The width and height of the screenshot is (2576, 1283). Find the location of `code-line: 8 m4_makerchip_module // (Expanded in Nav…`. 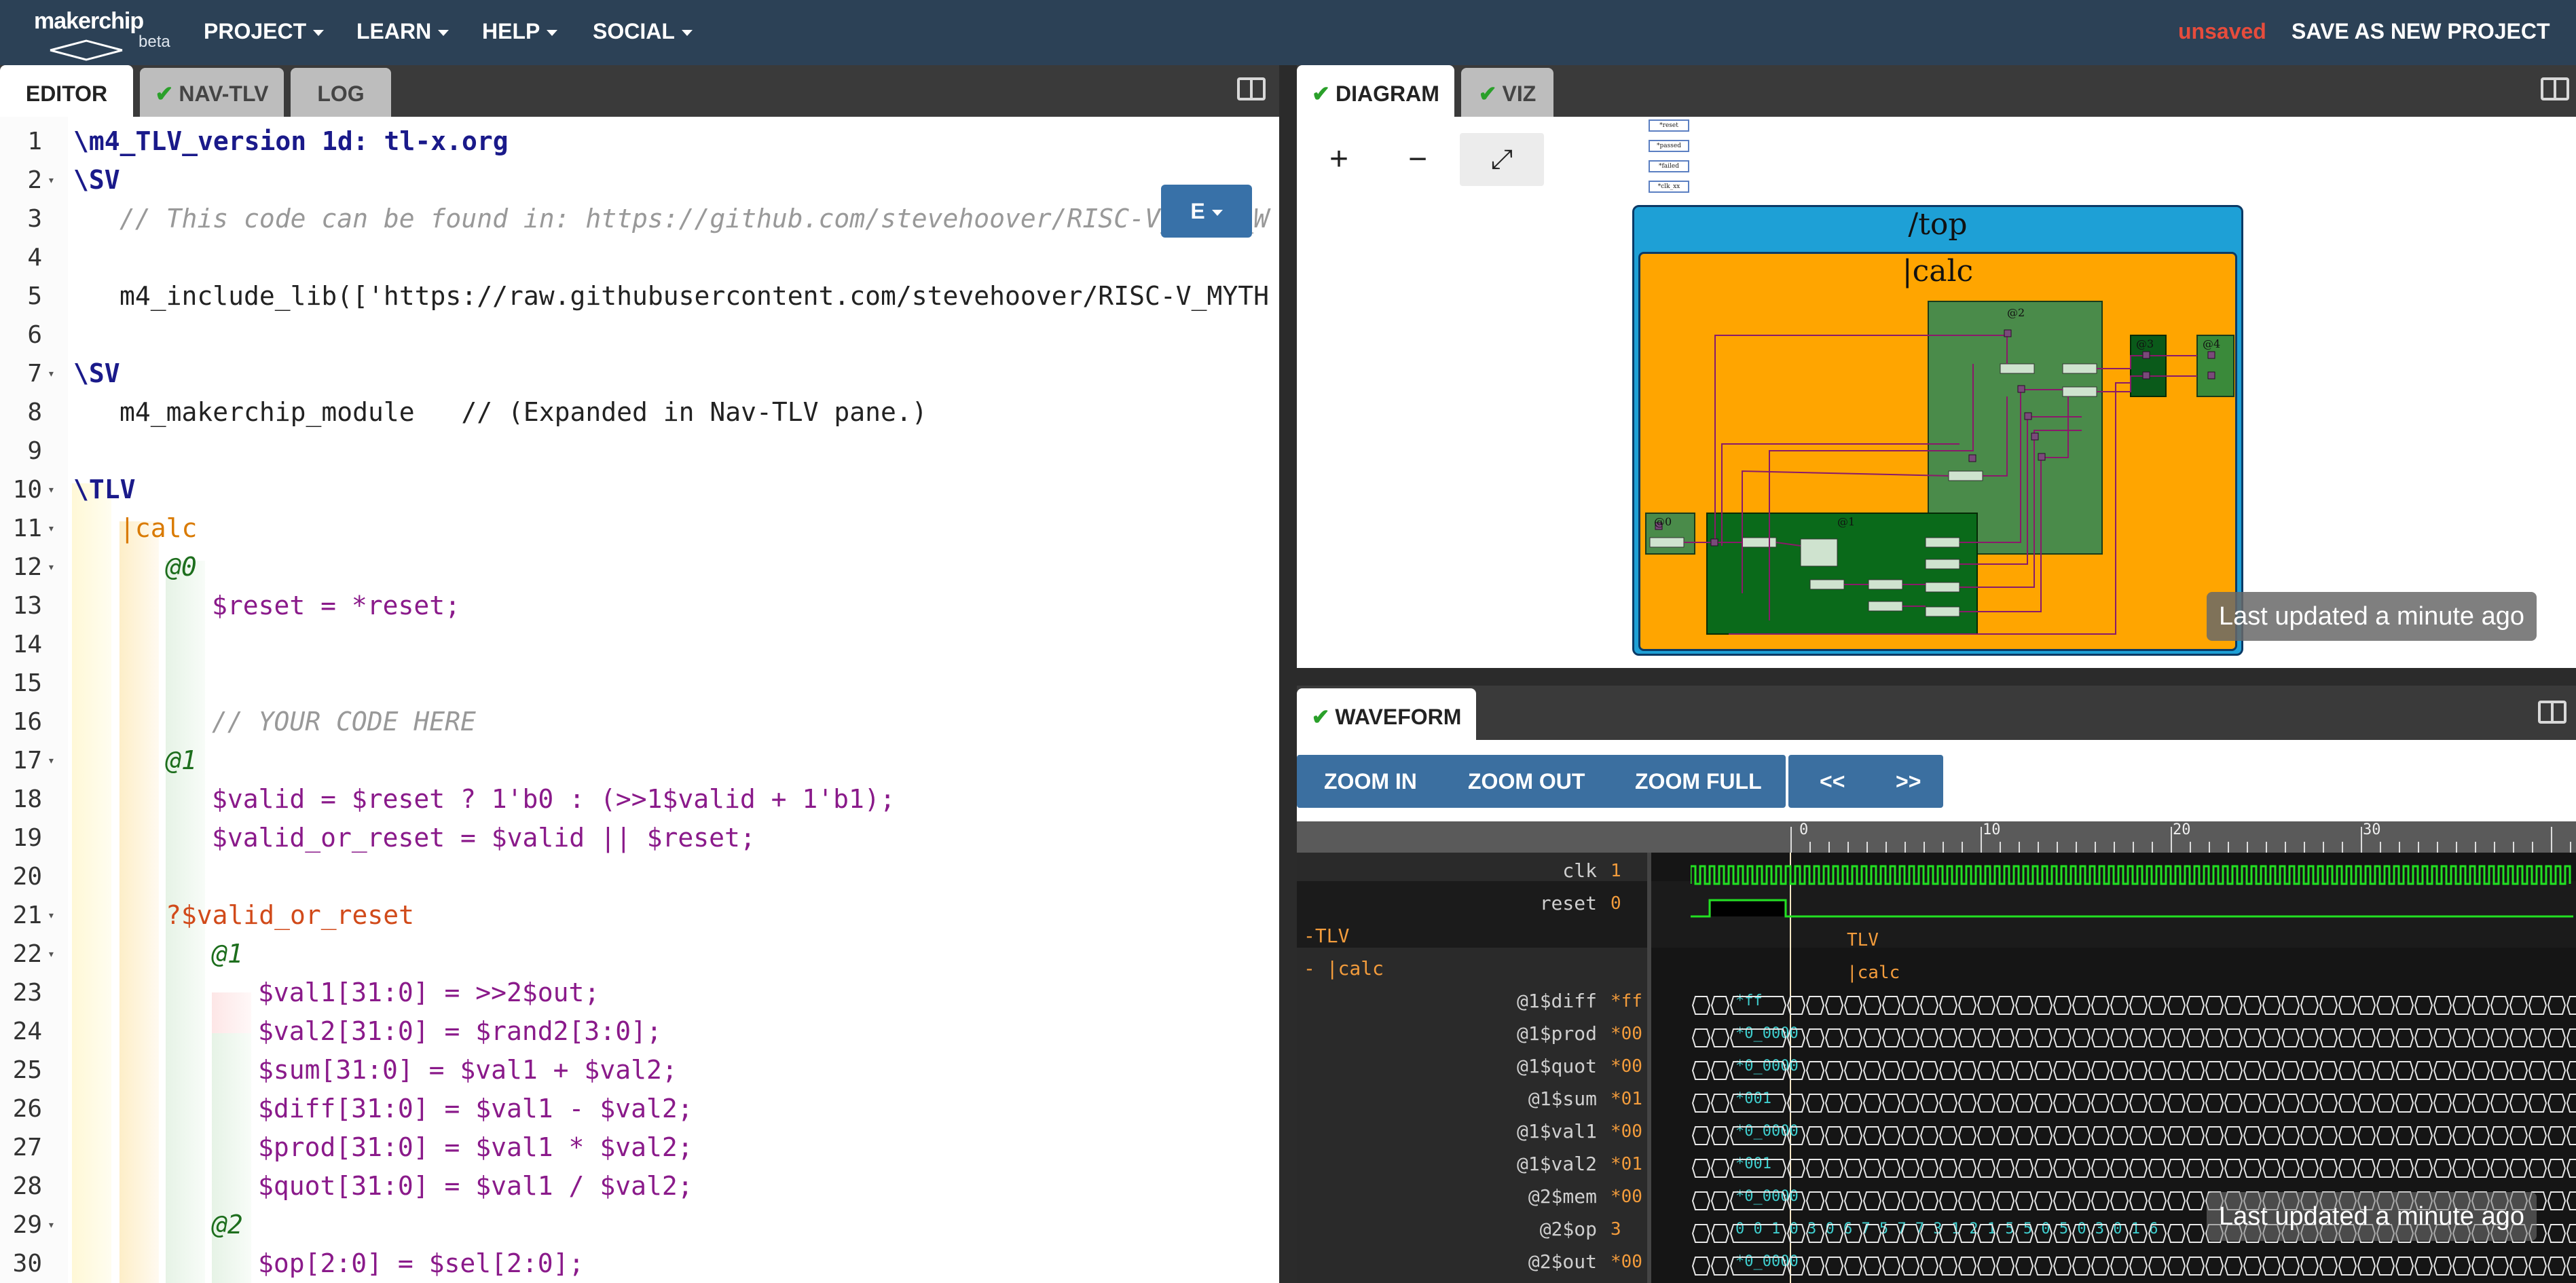

code-line: 8 m4_makerchip_module // (Expanded in Nav… is located at coordinates (639, 412).